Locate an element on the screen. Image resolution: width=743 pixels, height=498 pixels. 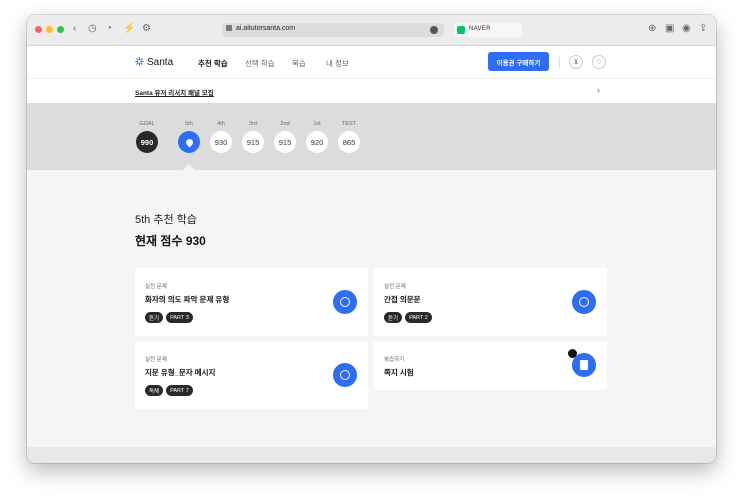
current-round-marker is located at coordinates (189, 142).